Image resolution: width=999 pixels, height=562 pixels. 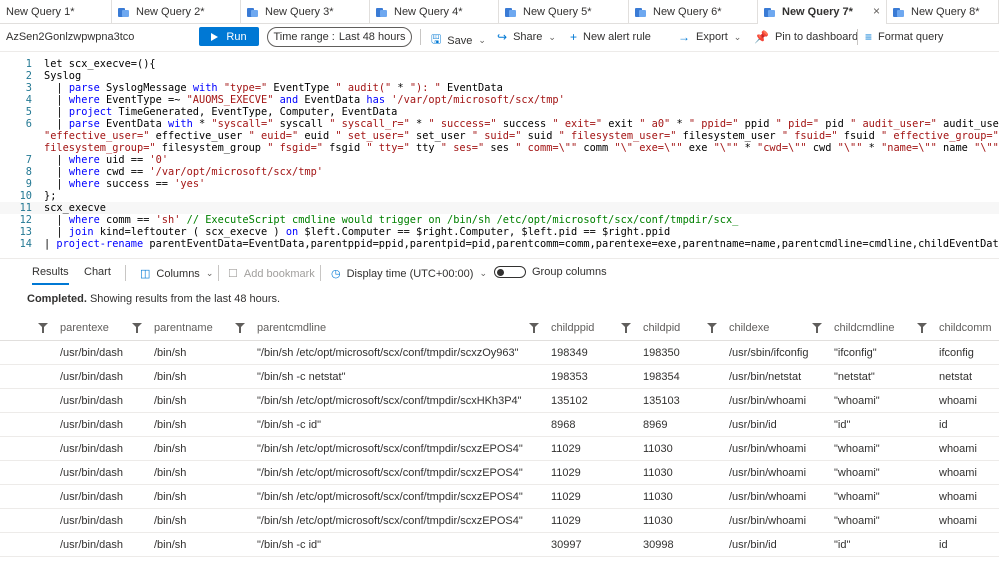 What do you see at coordinates (510, 272) in the screenshot?
I see `group-columns-toggle` at bounding box center [510, 272].